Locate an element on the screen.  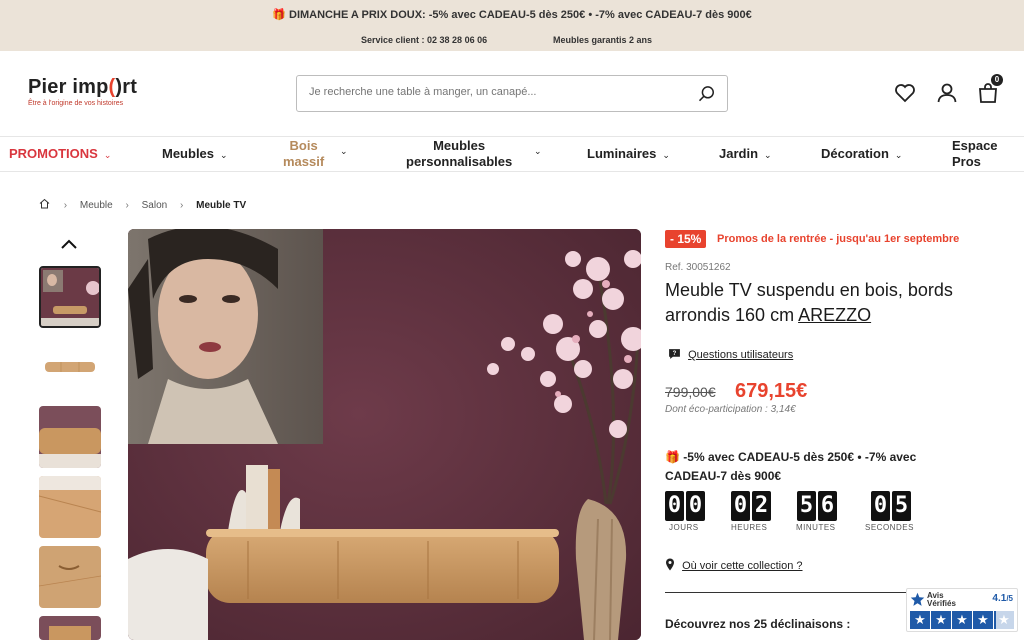
old-price: 799,00€ is located at coordinates (690, 392).